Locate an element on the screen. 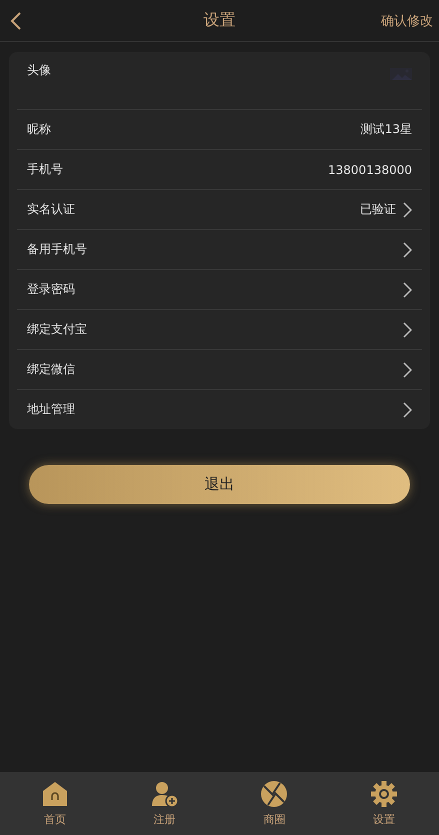  user-add-icon is located at coordinates (164, 794).